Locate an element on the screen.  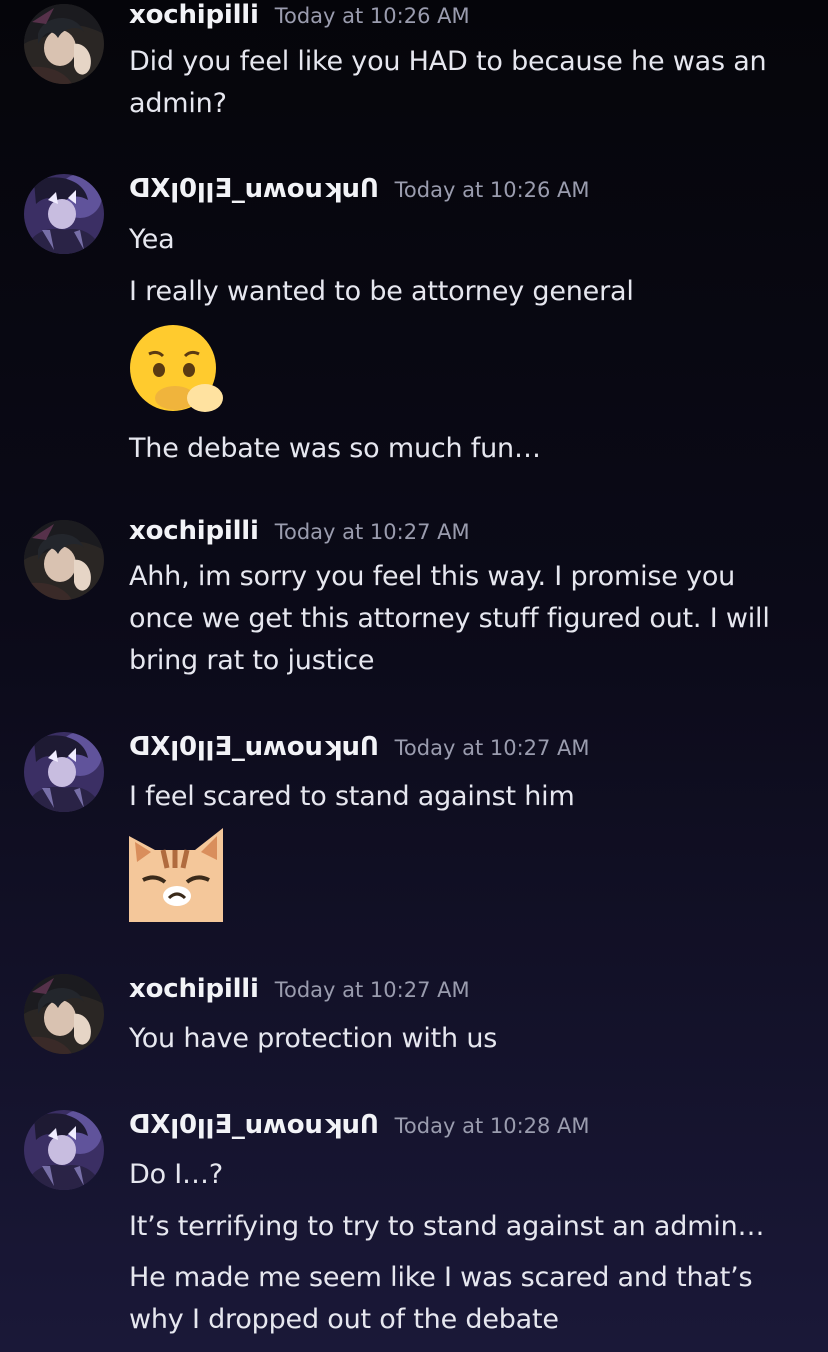
message-text: I feel scared to stand against him is located at coordinates (352, 796).